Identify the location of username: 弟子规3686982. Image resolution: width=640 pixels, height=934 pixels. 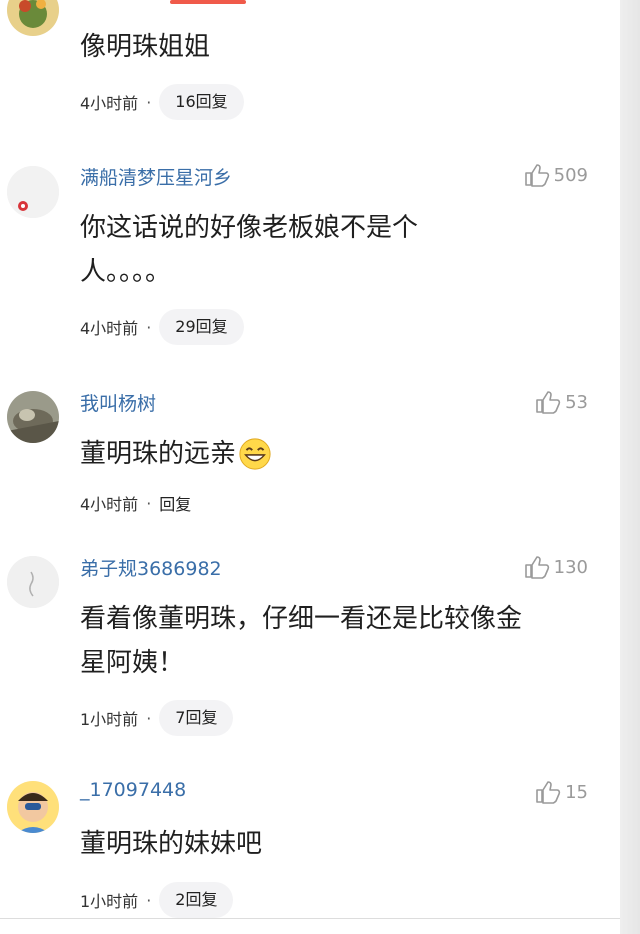
(151, 567).